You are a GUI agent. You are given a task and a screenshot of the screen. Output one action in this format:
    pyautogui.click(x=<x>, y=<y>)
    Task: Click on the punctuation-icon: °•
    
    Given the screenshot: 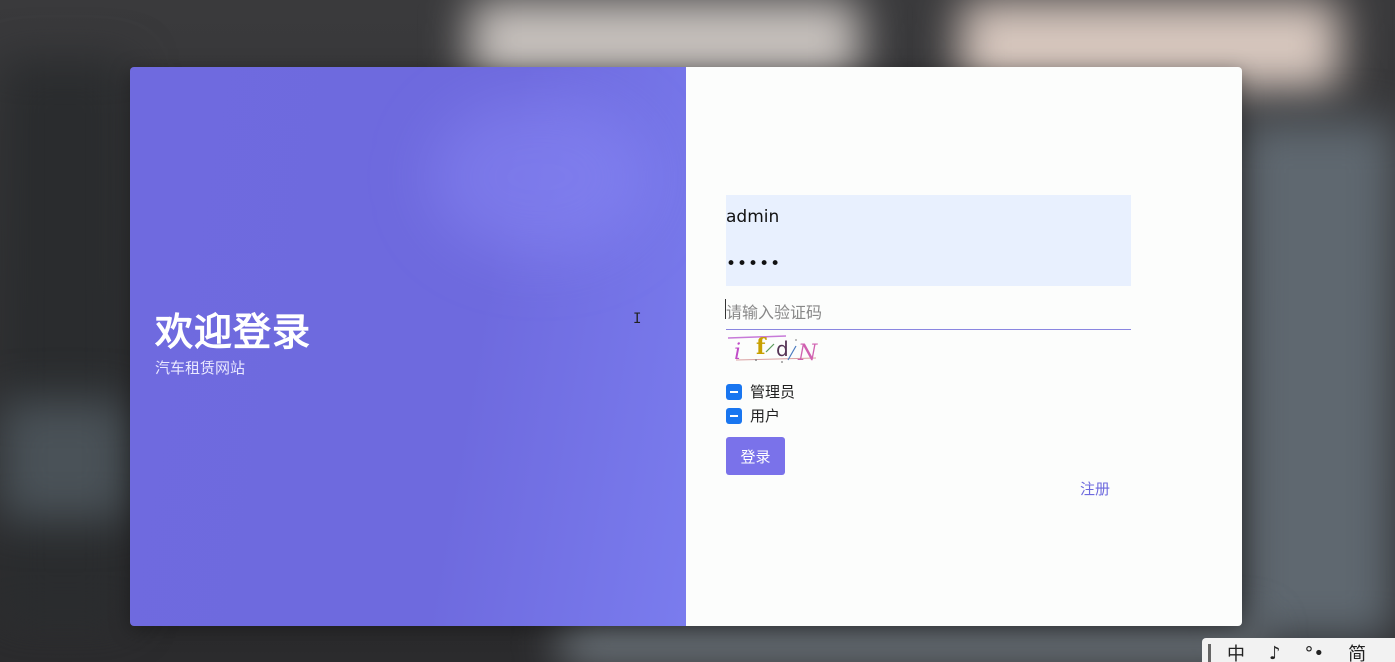 What is the action you would take?
    pyautogui.click(x=1315, y=652)
    